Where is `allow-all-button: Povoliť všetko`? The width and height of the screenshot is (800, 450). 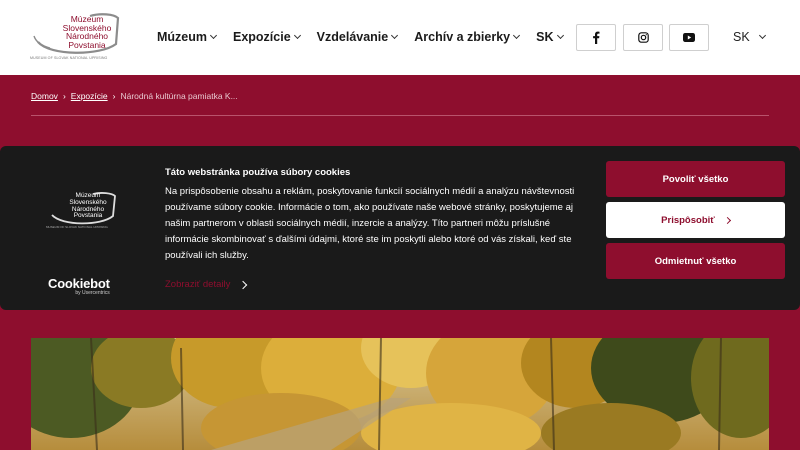 allow-all-button: Povoliť všetko is located at coordinates (695, 179).